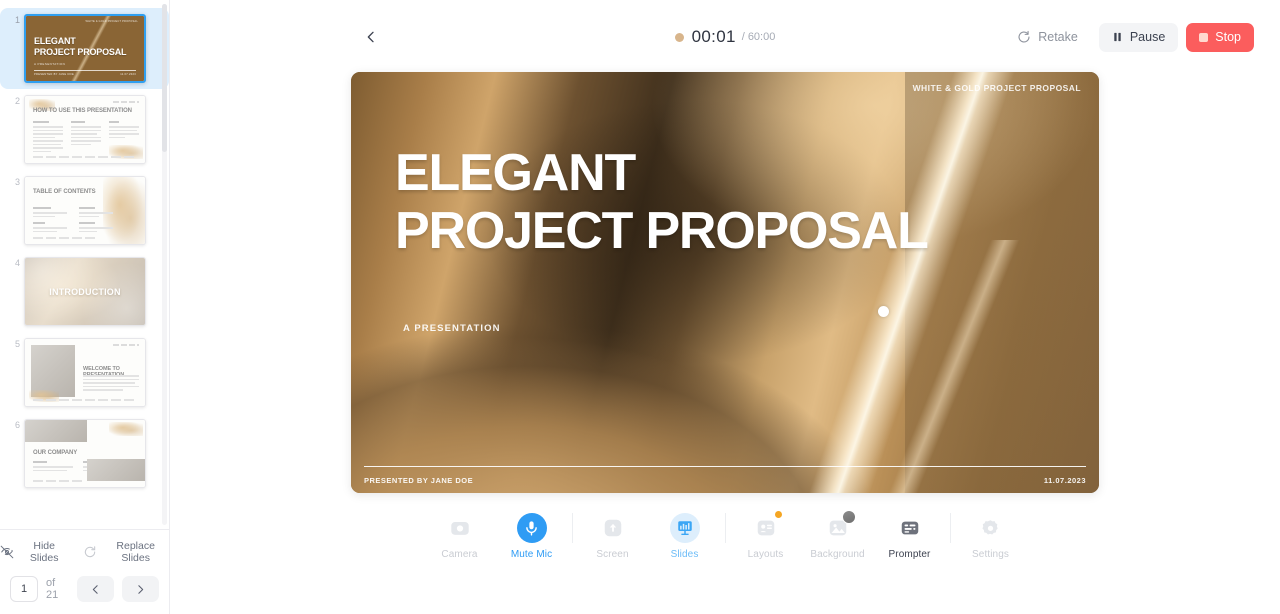  What do you see at coordinates (17, 425) in the screenshot?
I see `thumbnail-number: 6` at bounding box center [17, 425].